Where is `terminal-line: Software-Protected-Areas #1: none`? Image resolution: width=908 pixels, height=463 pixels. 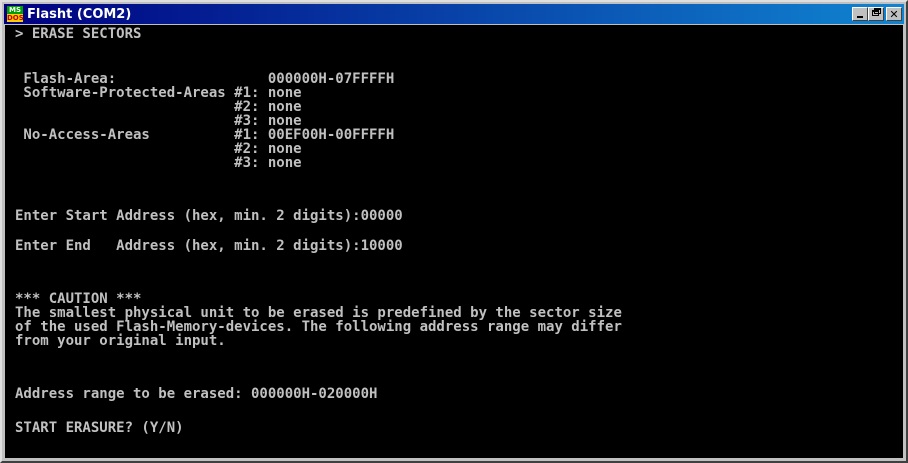 terminal-line: Software-Protected-Areas #1: none is located at coordinates (158, 93).